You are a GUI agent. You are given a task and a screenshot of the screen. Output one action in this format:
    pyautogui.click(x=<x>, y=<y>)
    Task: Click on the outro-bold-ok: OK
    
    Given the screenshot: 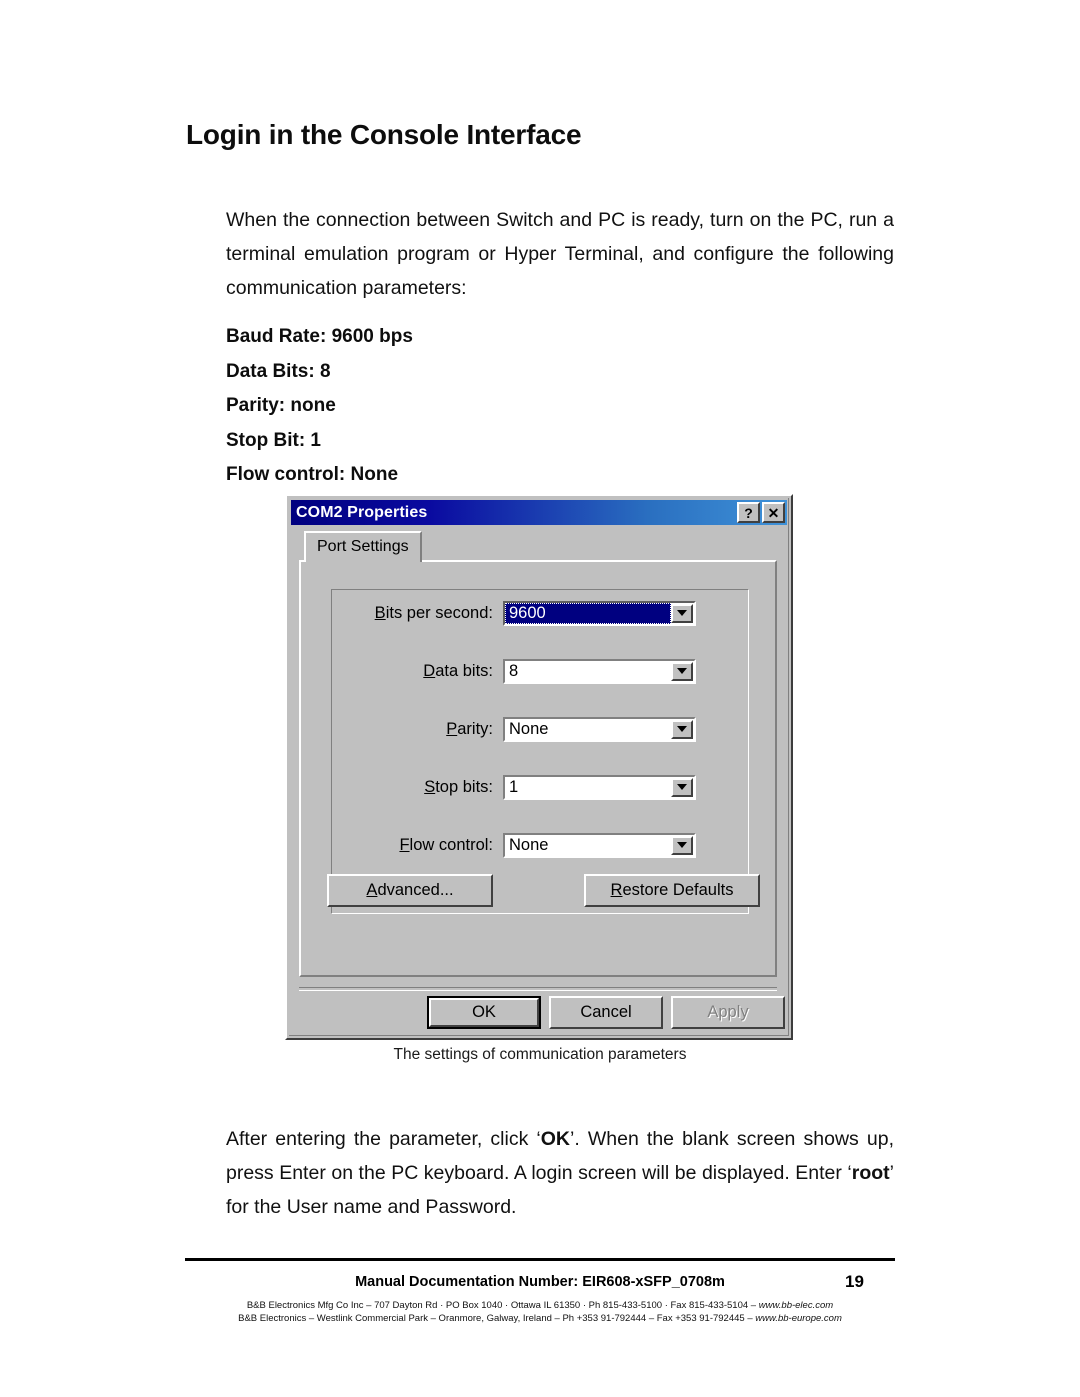 What is the action you would take?
    pyautogui.click(x=555, y=1138)
    